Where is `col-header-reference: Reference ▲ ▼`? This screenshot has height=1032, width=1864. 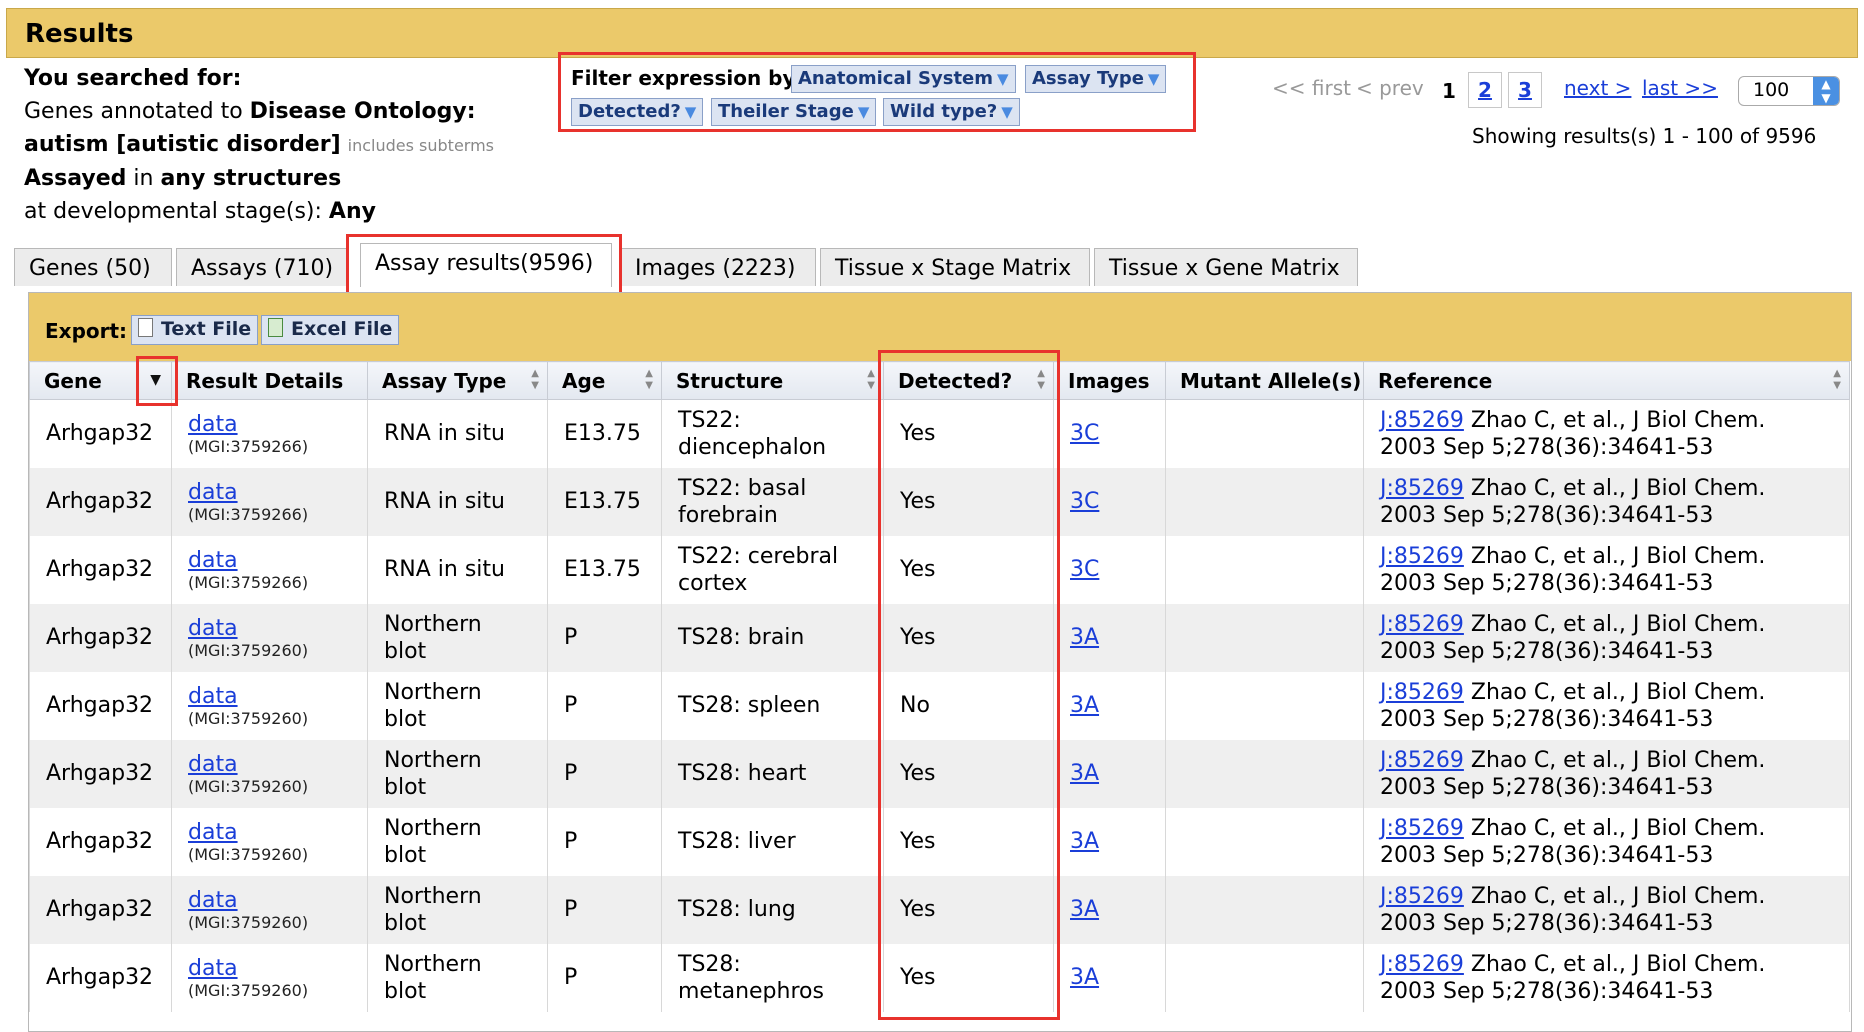
col-header-reference: Reference ▲ ▼ is located at coordinates (1606, 380).